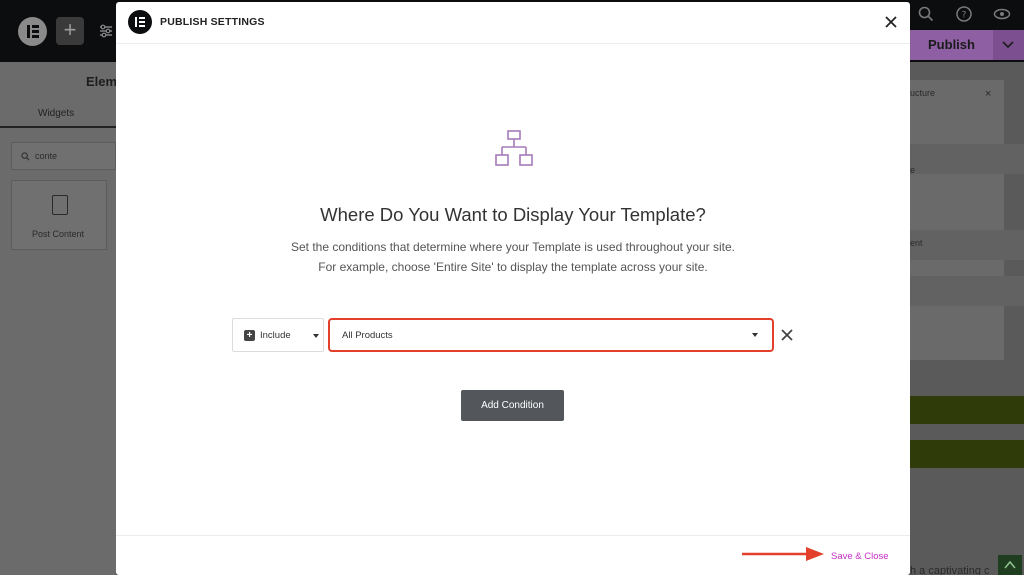 This screenshot has width=1024, height=575. I want to click on scroll-top-button, so click(1010, 565).